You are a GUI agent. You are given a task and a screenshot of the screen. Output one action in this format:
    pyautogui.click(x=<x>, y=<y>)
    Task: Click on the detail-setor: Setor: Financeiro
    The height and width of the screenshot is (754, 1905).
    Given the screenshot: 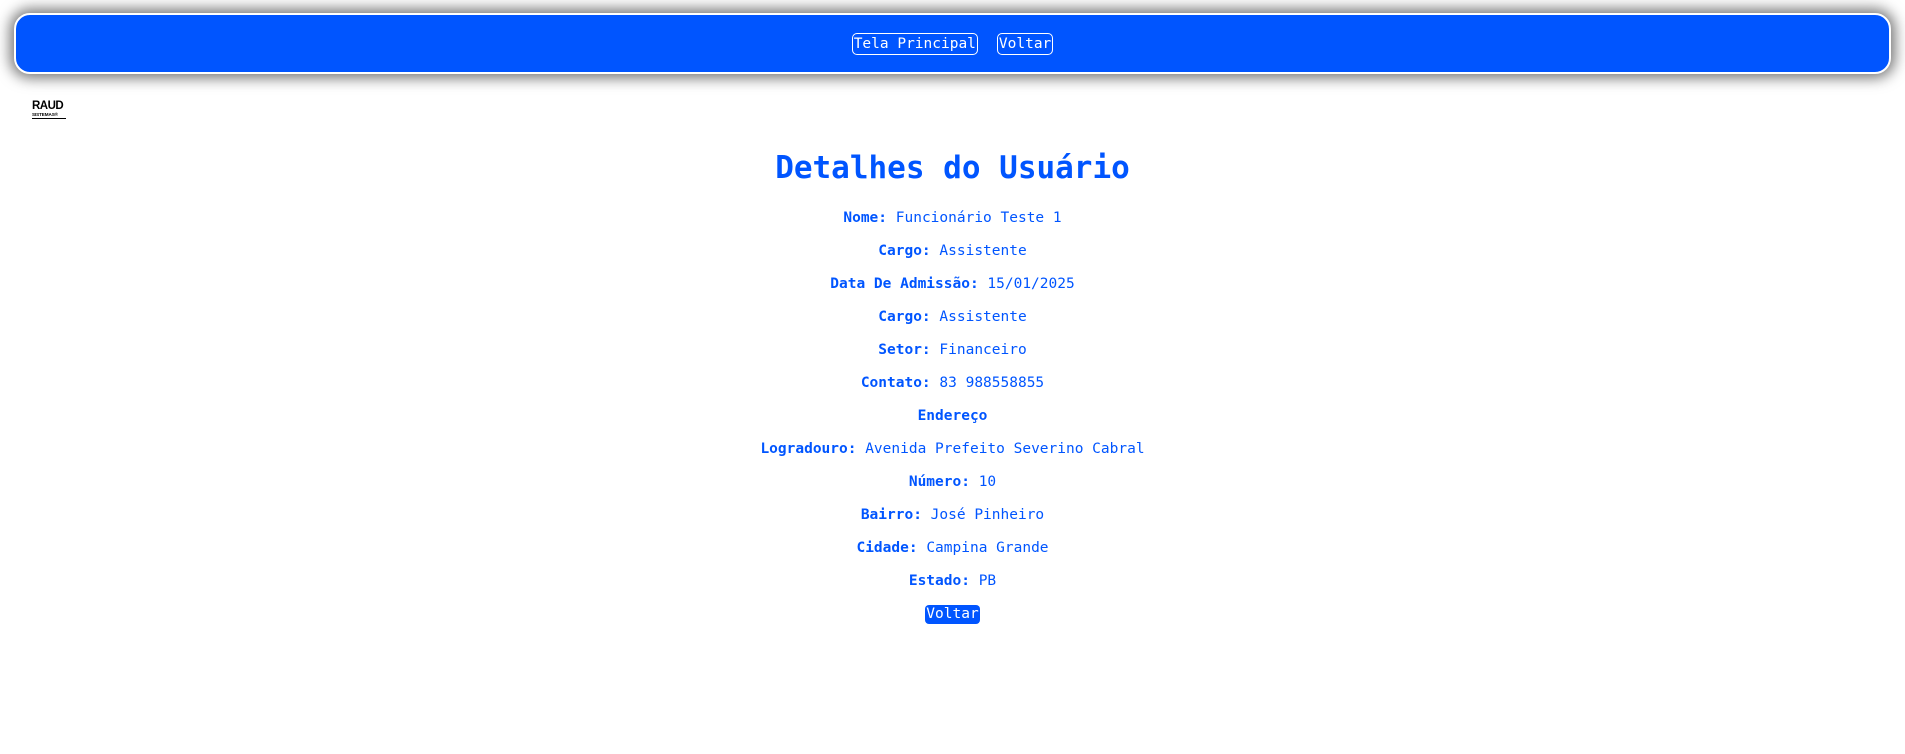 What is the action you would take?
    pyautogui.click(x=952, y=350)
    